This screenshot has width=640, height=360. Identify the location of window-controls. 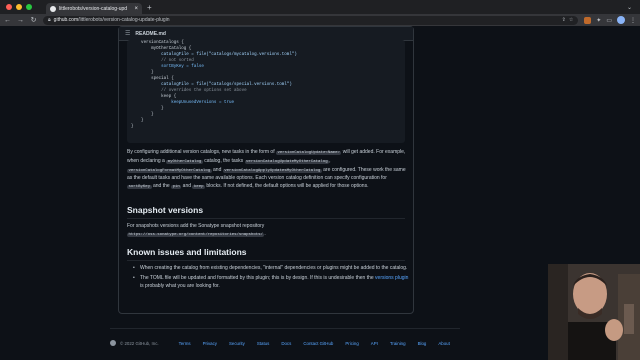
(19, 7).